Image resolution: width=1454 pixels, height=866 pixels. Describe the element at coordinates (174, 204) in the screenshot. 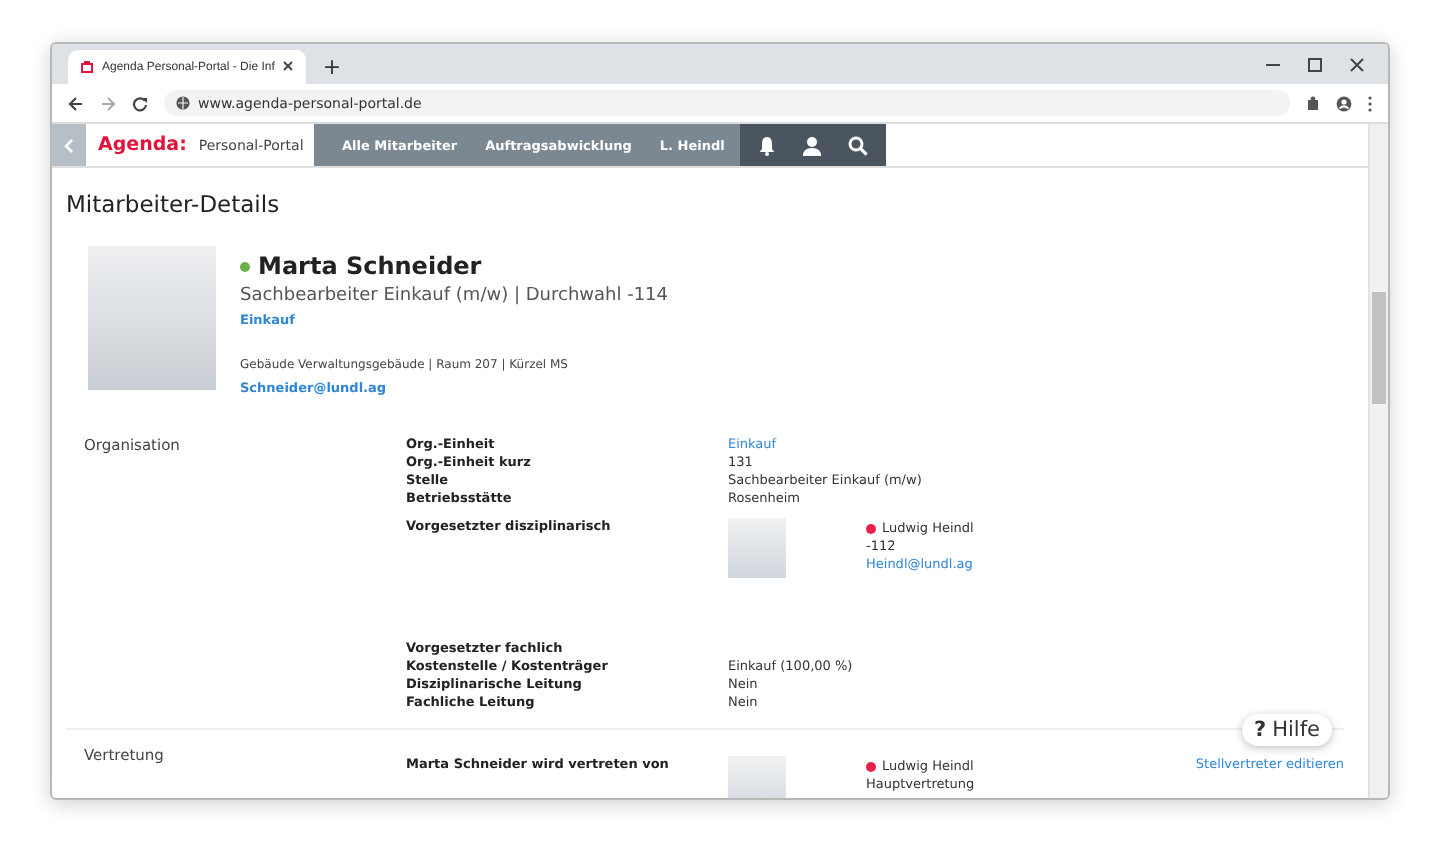

I see `page-title: Mitarbeiter-Details` at that location.